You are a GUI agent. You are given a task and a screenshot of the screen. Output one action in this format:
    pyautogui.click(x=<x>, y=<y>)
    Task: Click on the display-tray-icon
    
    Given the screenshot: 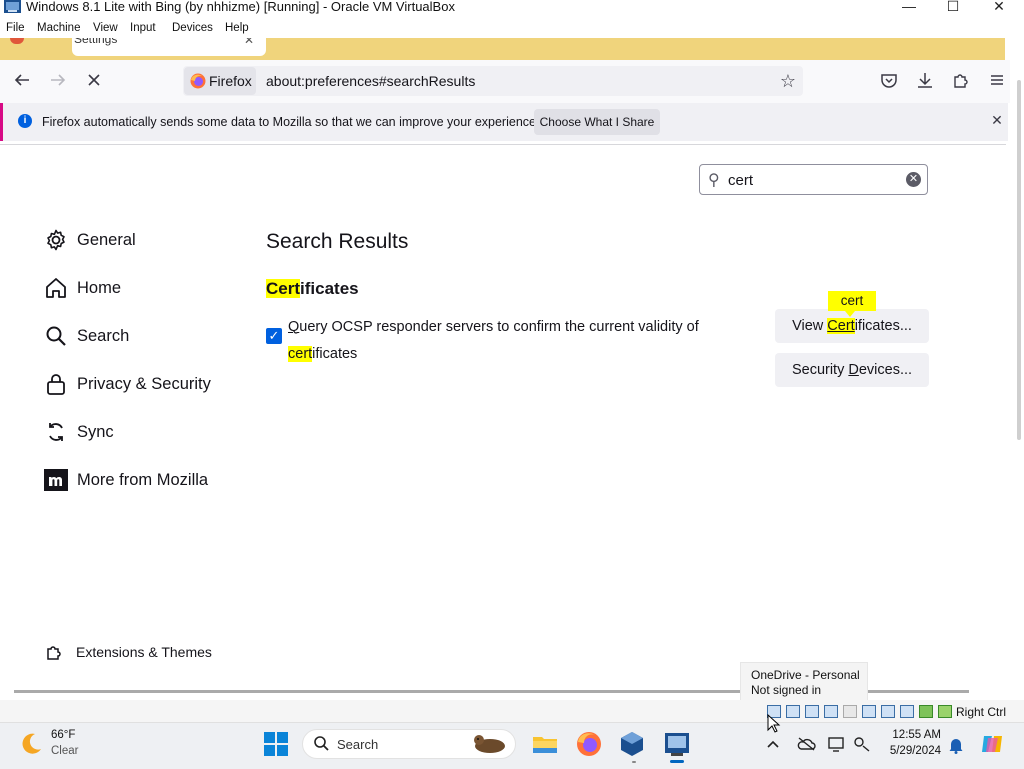 What is the action you would take?
    pyautogui.click(x=837, y=746)
    